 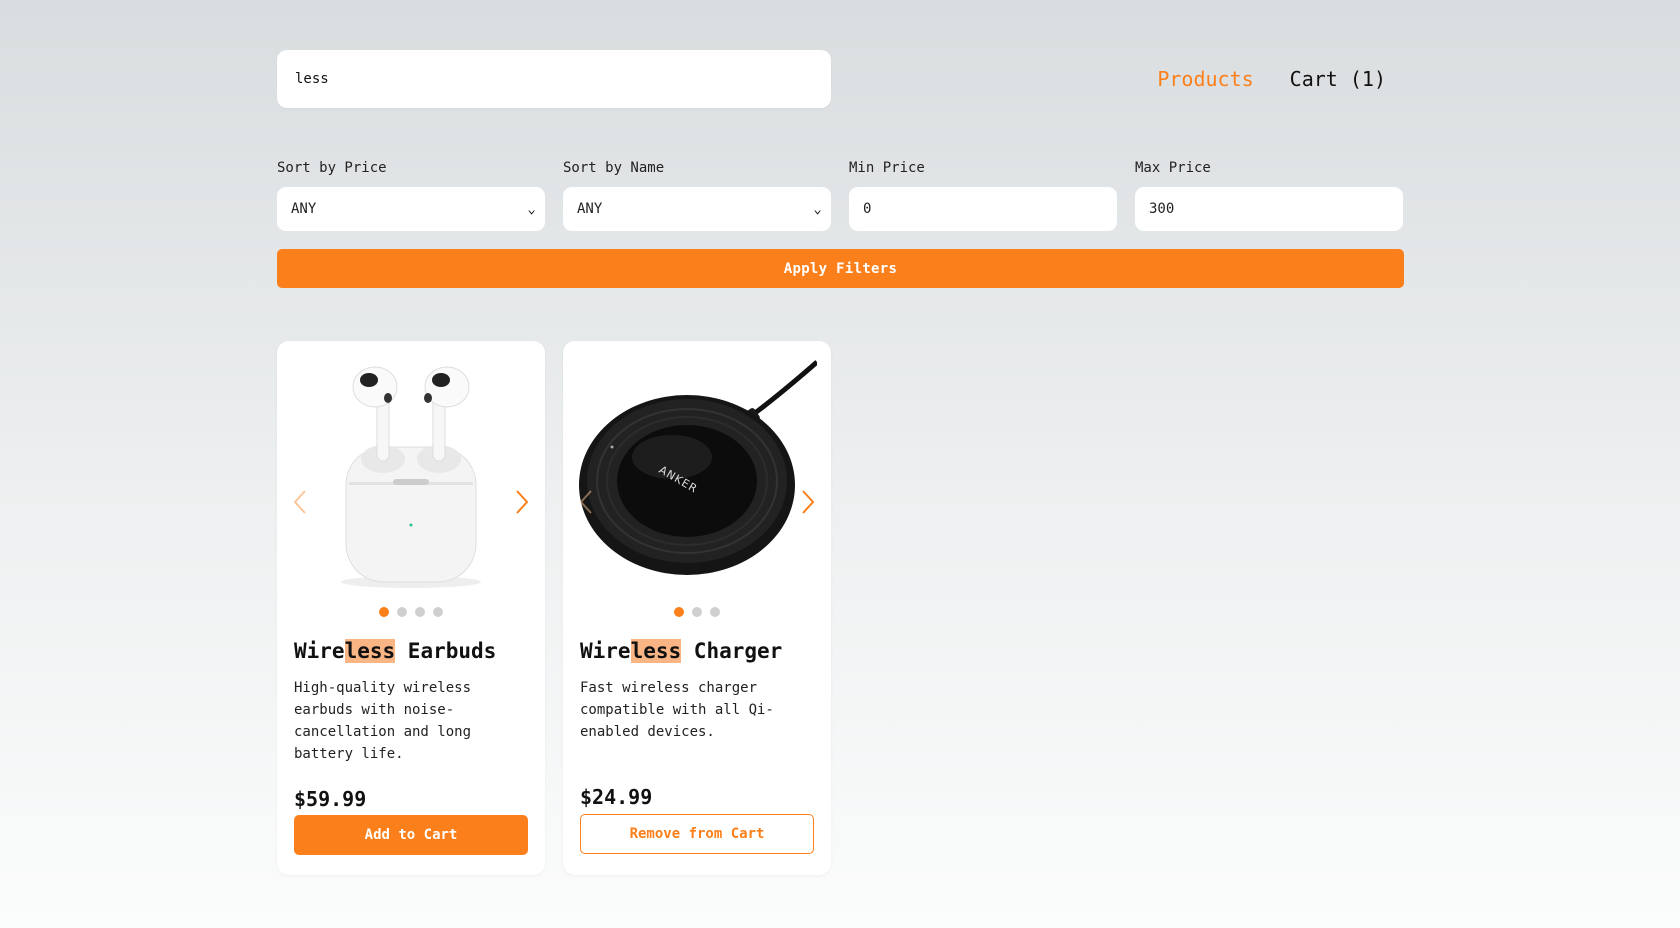 I want to click on max-price-input: 300, so click(x=1269, y=209).